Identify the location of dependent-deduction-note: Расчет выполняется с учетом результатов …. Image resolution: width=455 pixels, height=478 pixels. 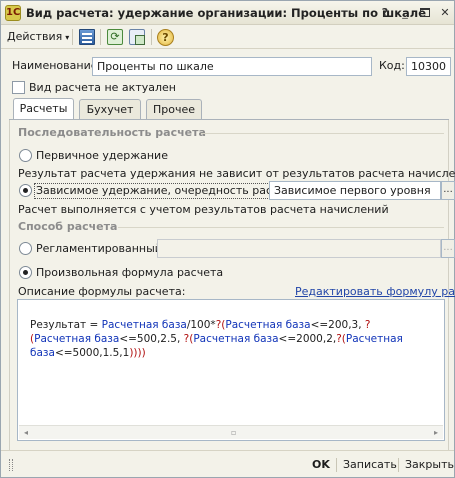
(203, 209).